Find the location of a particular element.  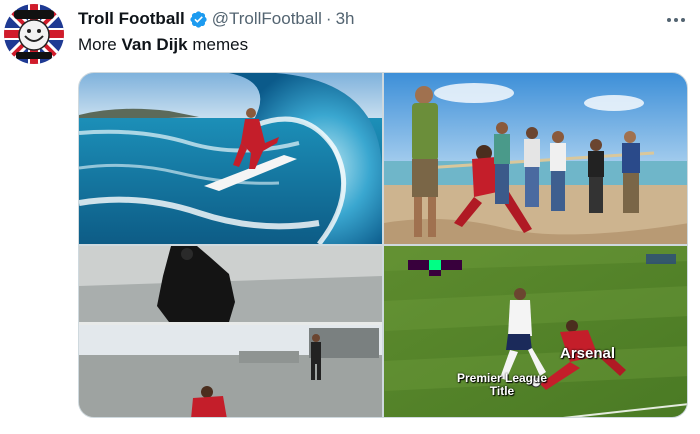

tweet-header: Troll Football @TrollFootball · 3h is located at coordinates (216, 19).